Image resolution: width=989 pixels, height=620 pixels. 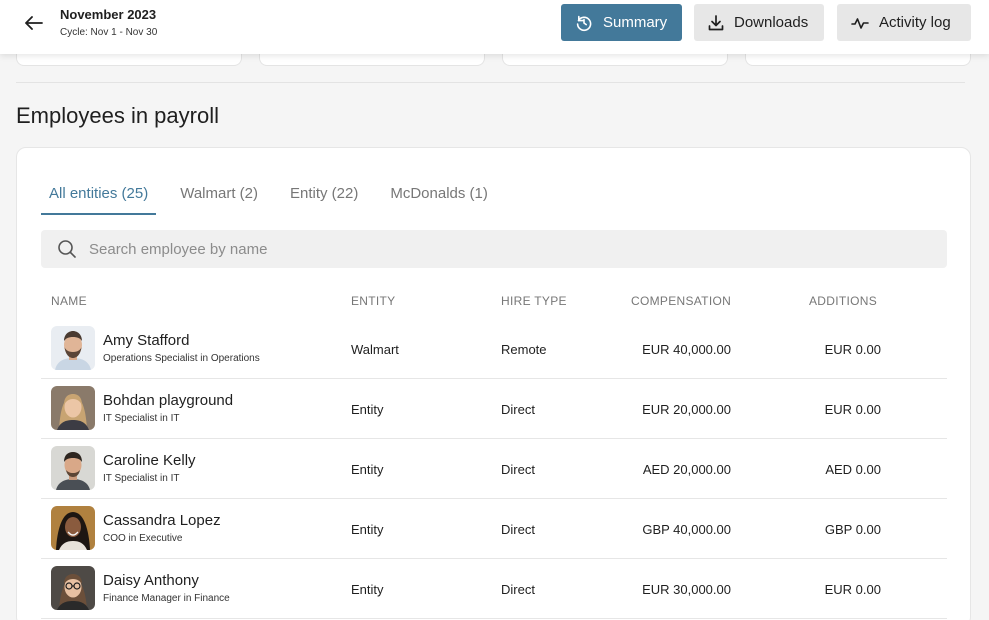 What do you see at coordinates (490, 82) in the screenshot?
I see `section-divider` at bounding box center [490, 82].